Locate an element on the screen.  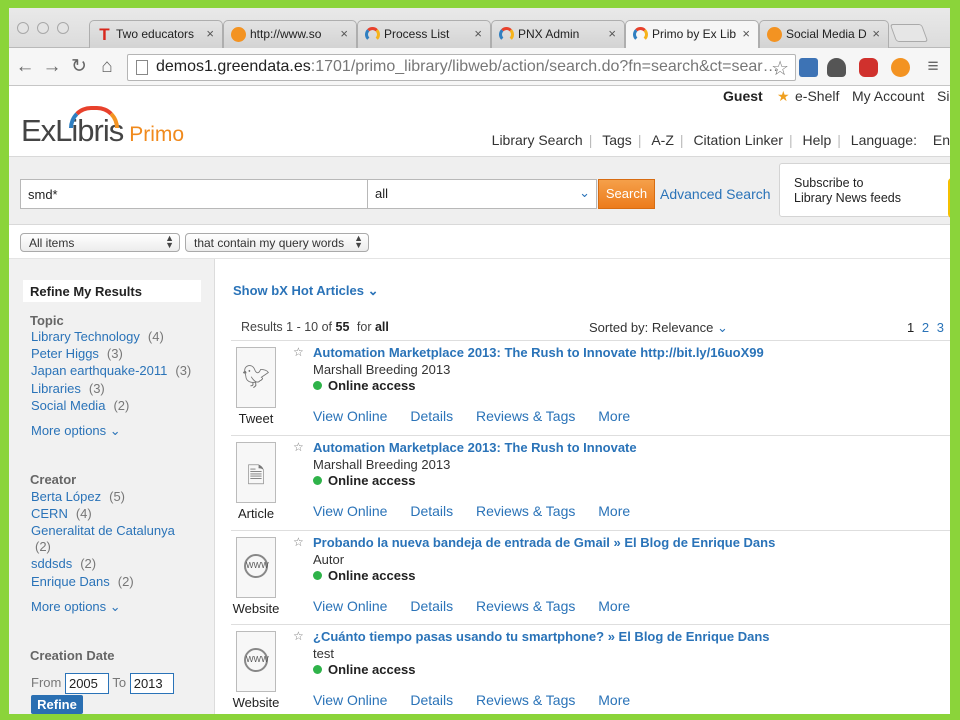
scope-select: all ⌄ is located at coordinates (482, 194).